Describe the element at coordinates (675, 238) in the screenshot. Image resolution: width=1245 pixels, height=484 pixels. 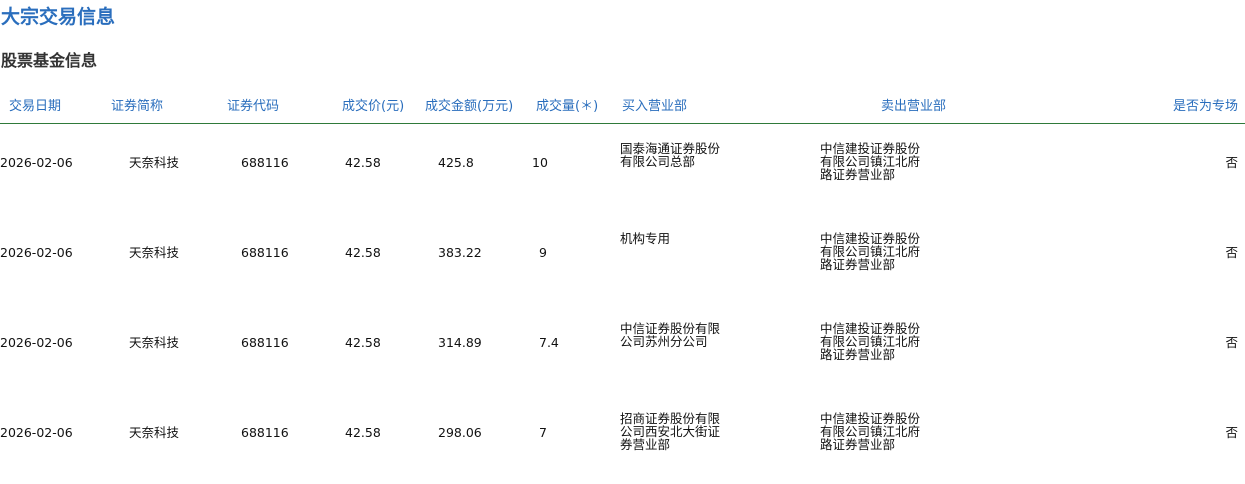
I see `cell-buyer-branch: 机构专用` at that location.